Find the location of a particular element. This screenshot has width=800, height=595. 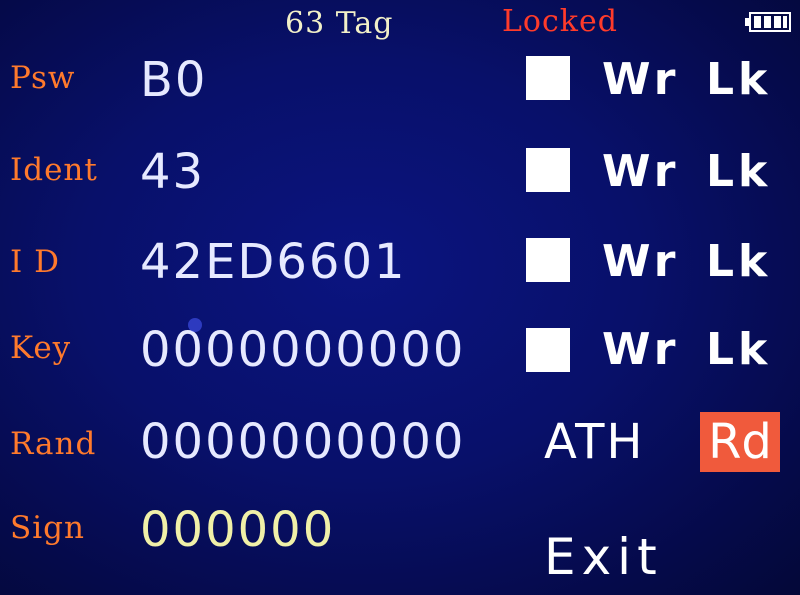

ident-value: 43 is located at coordinates (172, 172).